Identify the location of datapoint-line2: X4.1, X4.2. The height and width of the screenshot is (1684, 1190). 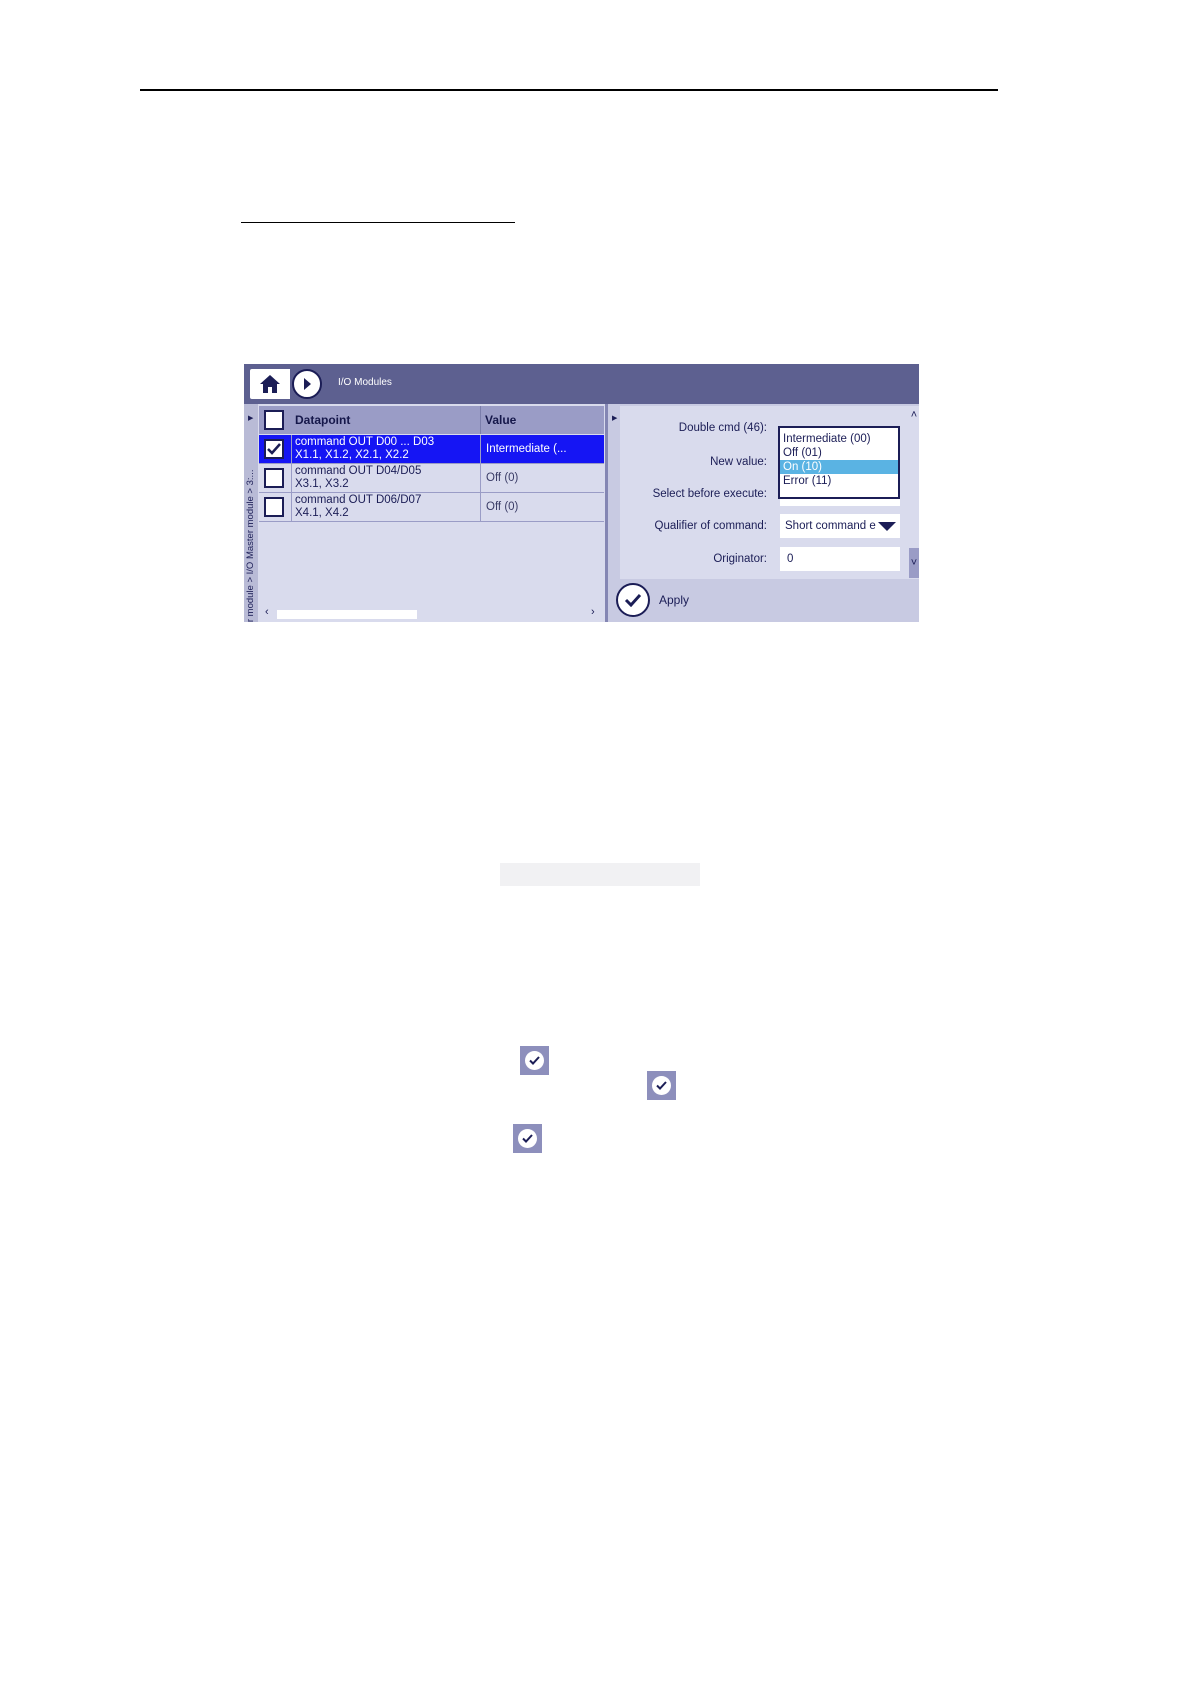
(322, 513).